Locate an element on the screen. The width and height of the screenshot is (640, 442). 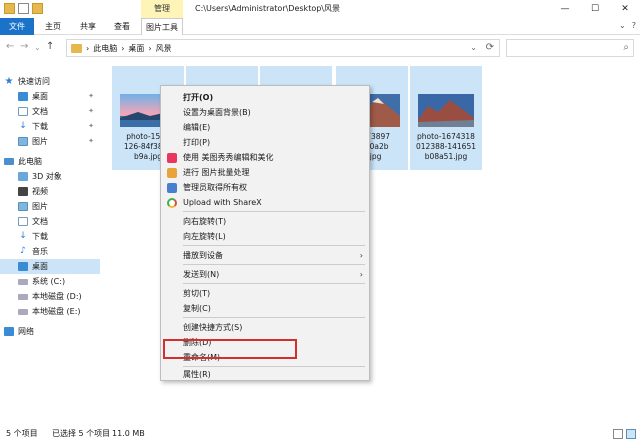
tab-home: 主页 is located at coordinates (53, 26).